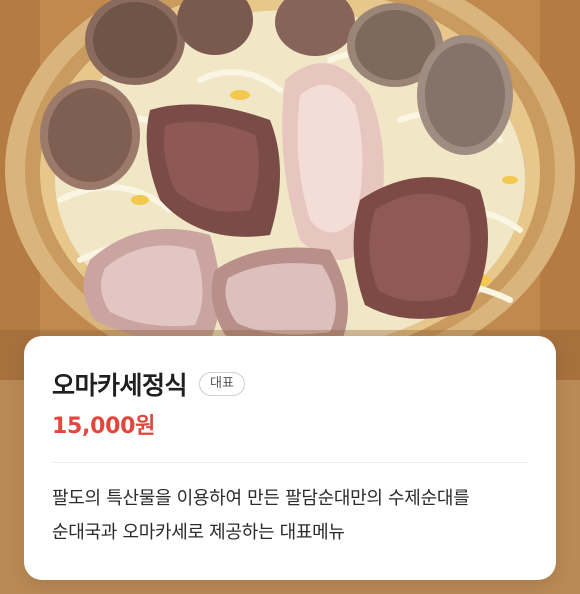  I want to click on signature-badge: 대표, so click(222, 384).